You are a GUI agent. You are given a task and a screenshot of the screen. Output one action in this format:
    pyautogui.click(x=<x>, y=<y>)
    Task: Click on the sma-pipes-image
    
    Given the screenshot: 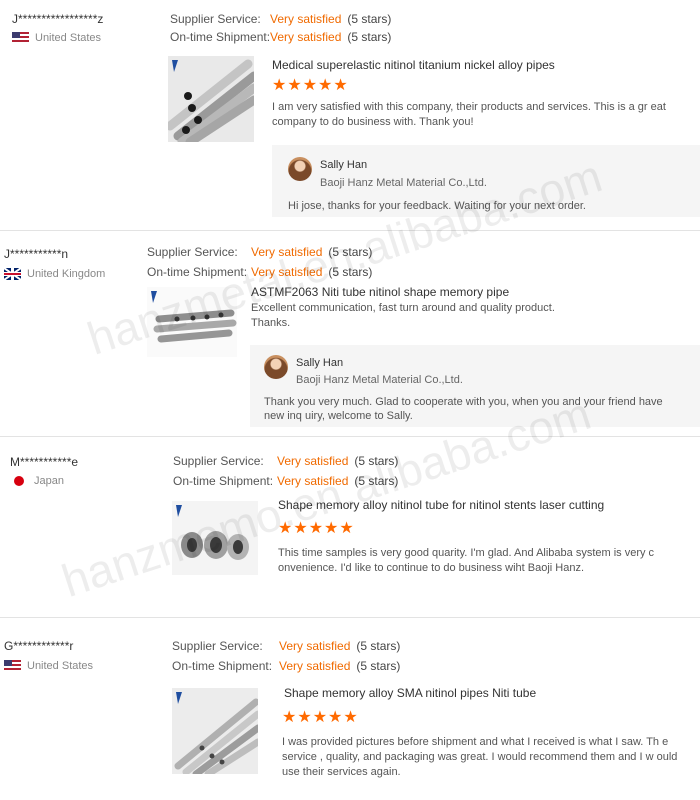 What is the action you would take?
    pyautogui.click(x=215, y=731)
    